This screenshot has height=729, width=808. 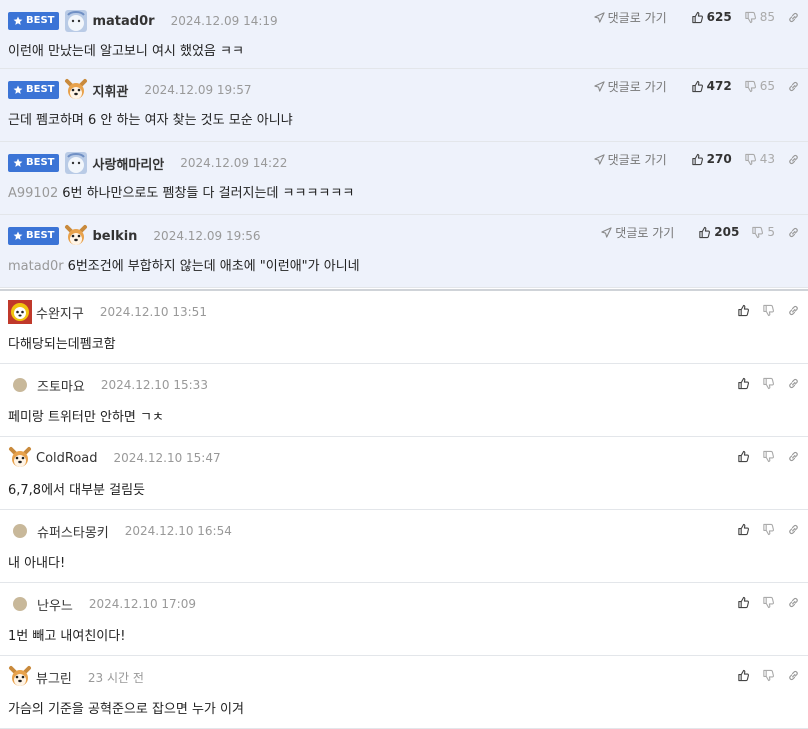 What do you see at coordinates (55, 604) in the screenshot?
I see `author-name: 난우느` at bounding box center [55, 604].